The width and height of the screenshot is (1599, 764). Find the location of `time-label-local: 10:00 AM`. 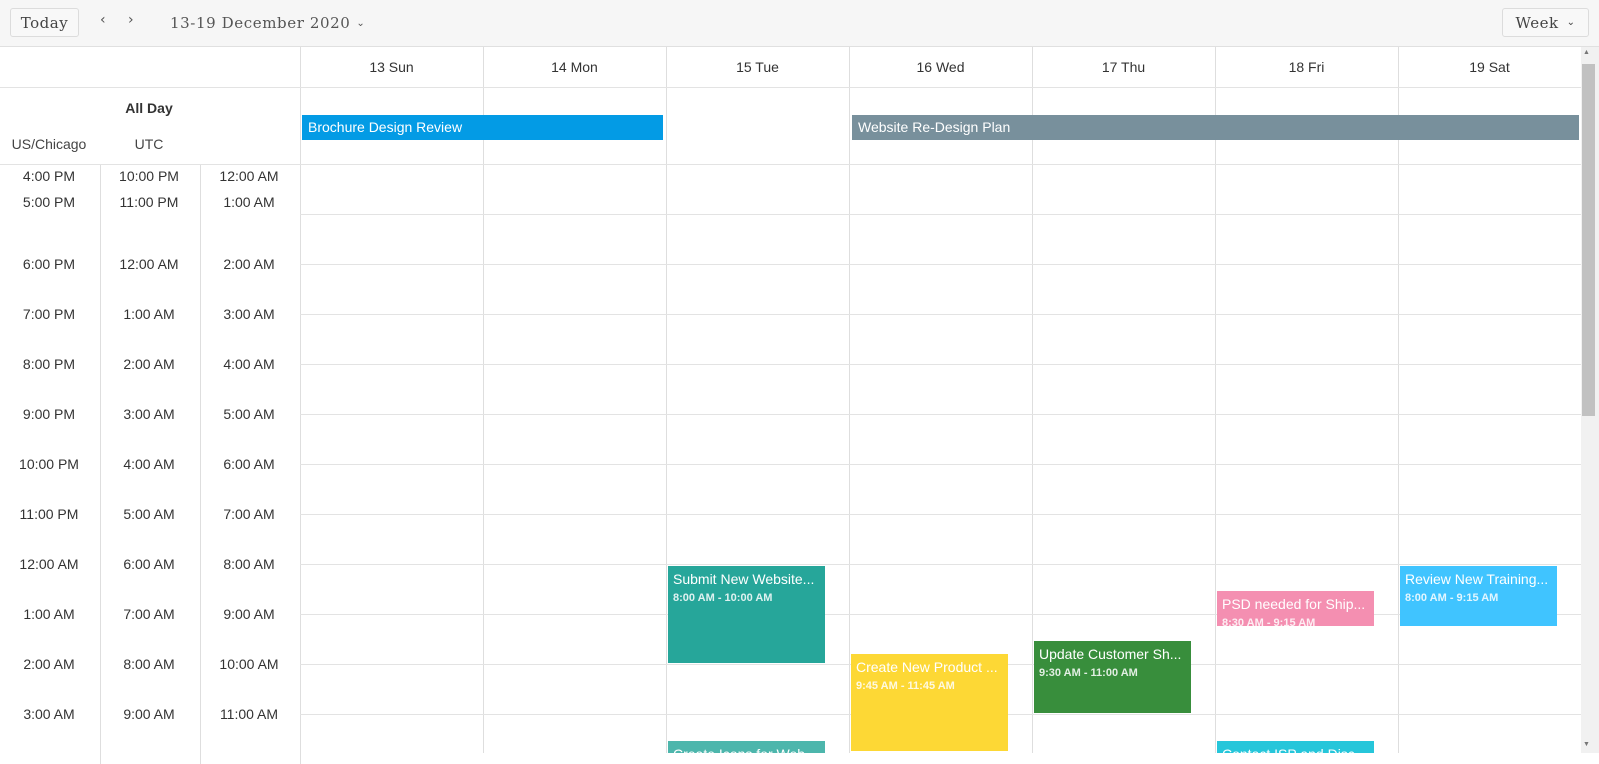

time-label-local: 10:00 AM is located at coordinates (249, 664).